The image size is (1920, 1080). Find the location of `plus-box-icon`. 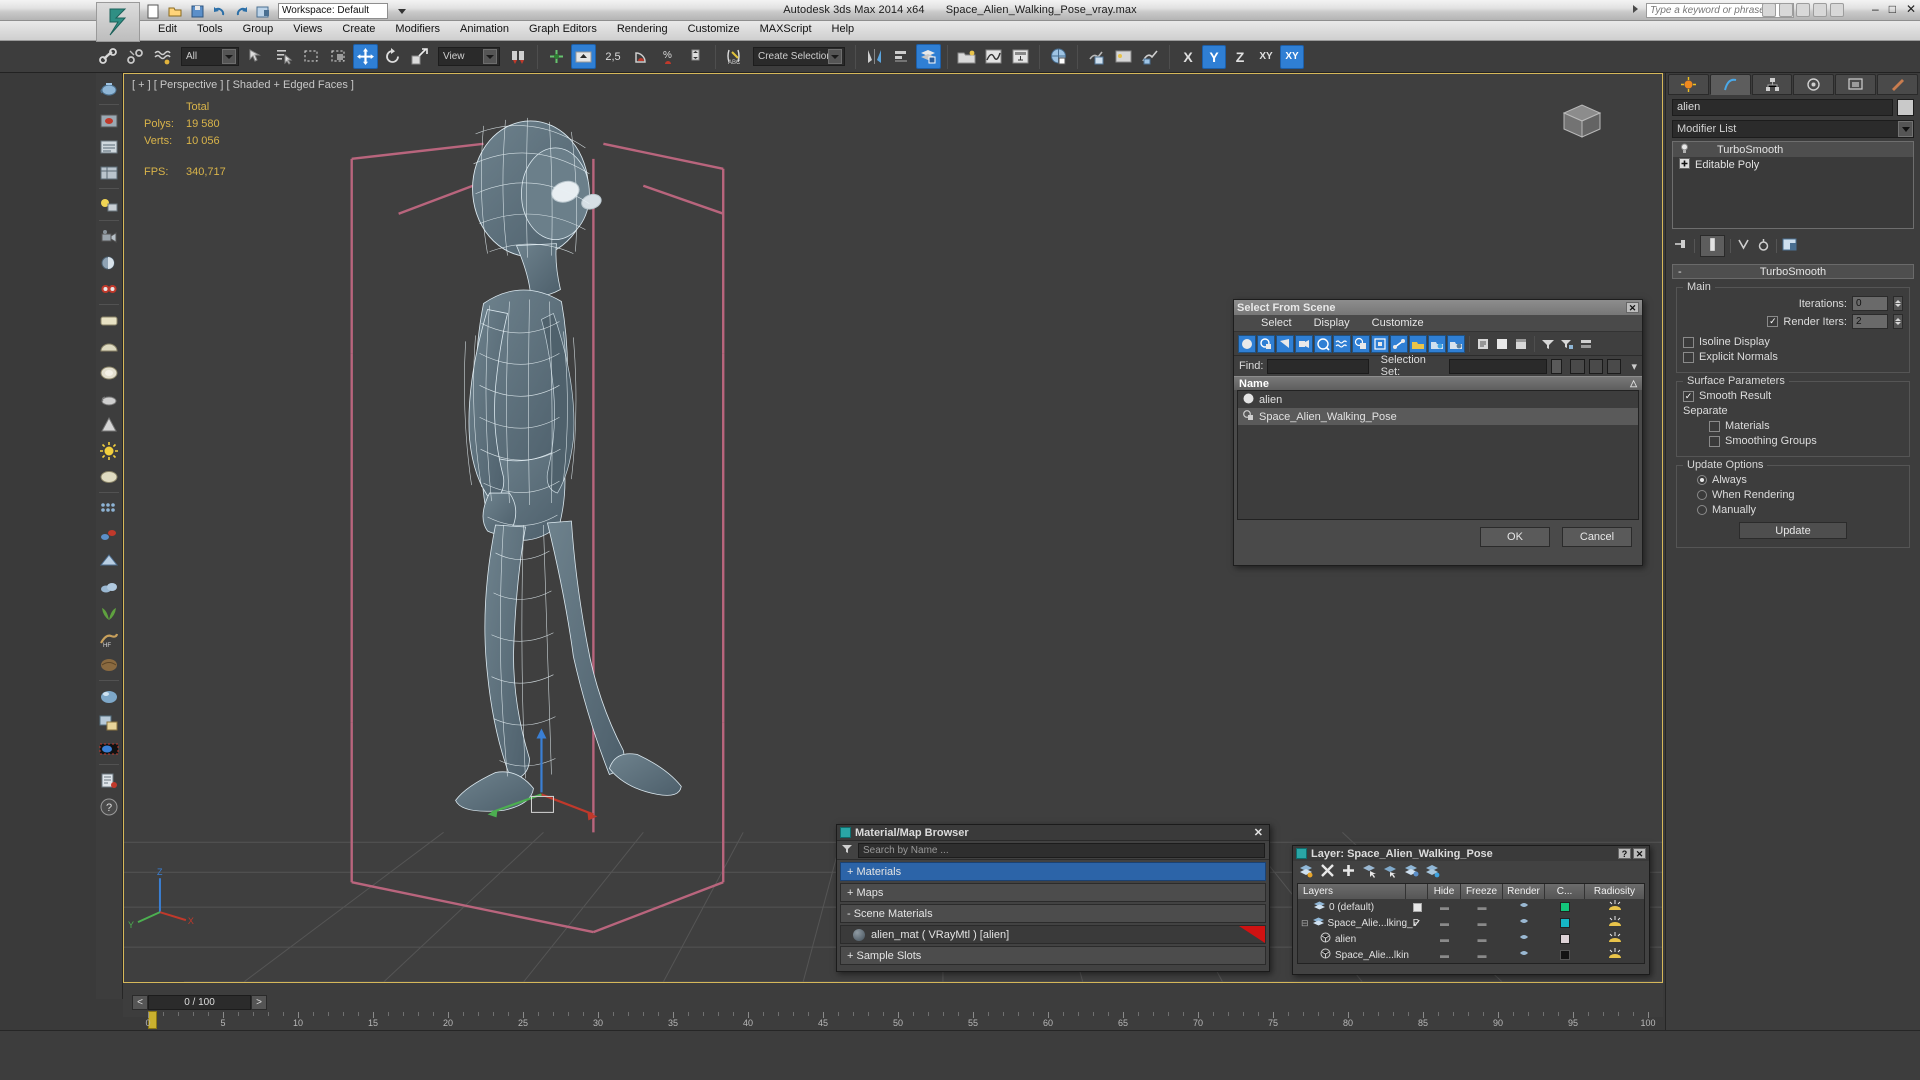

plus-box-icon is located at coordinates (1684, 164).